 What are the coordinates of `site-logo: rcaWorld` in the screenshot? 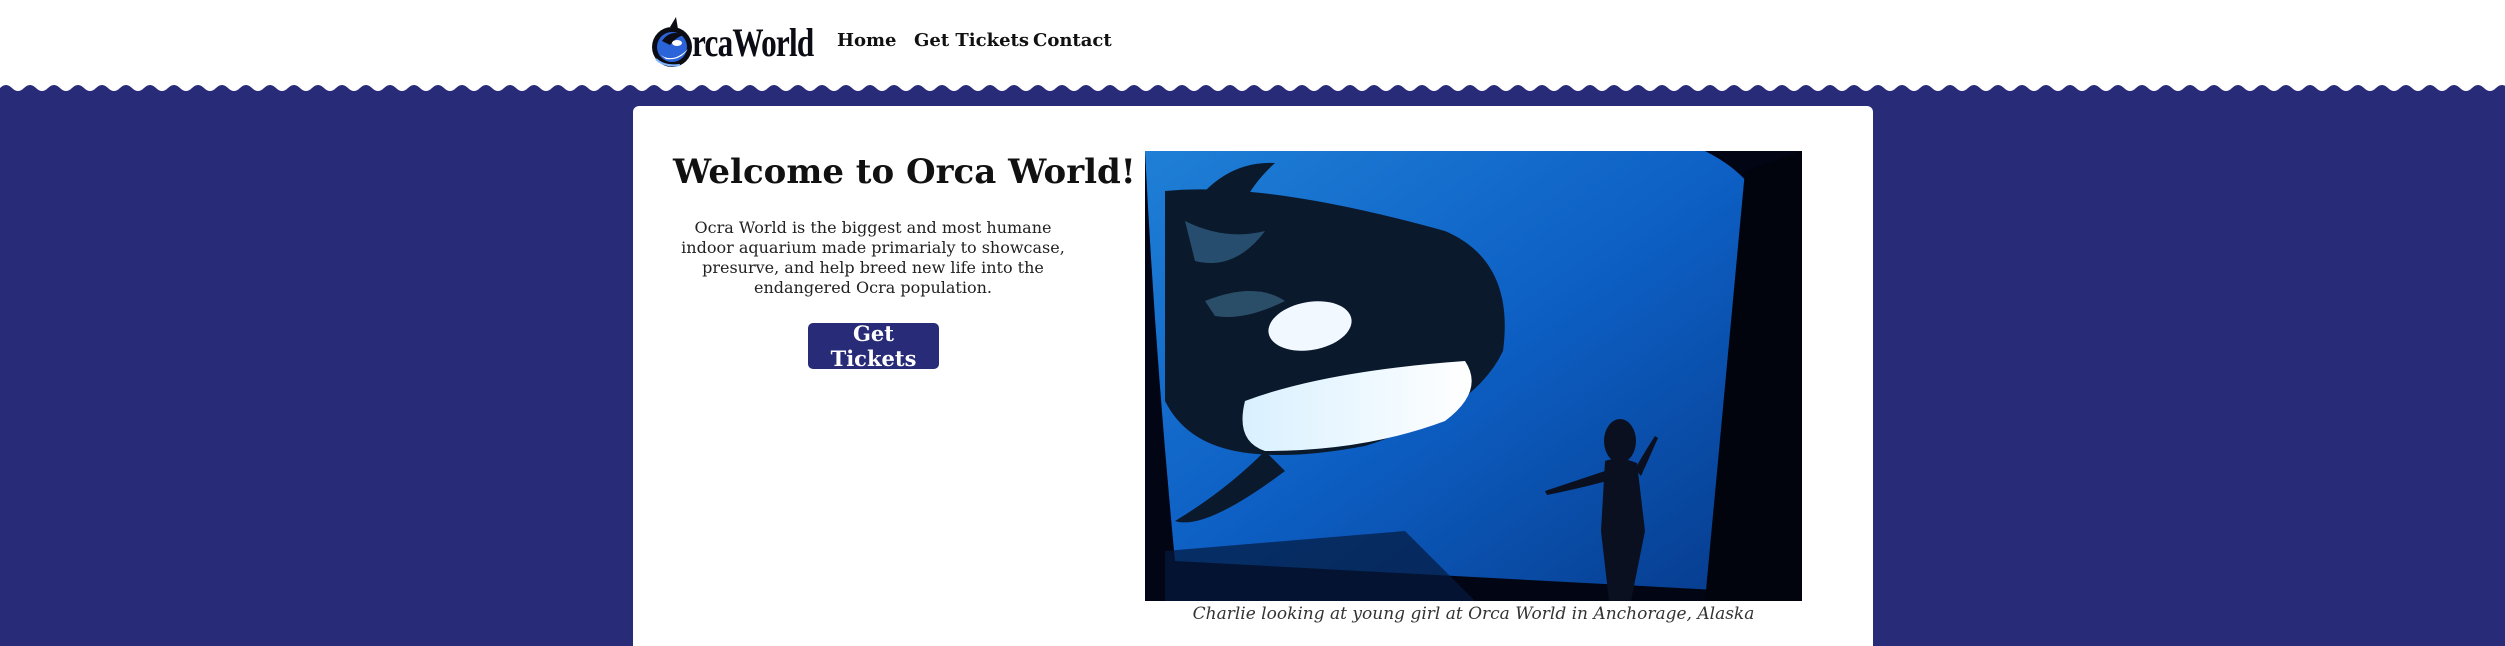 It's located at (749, 42).